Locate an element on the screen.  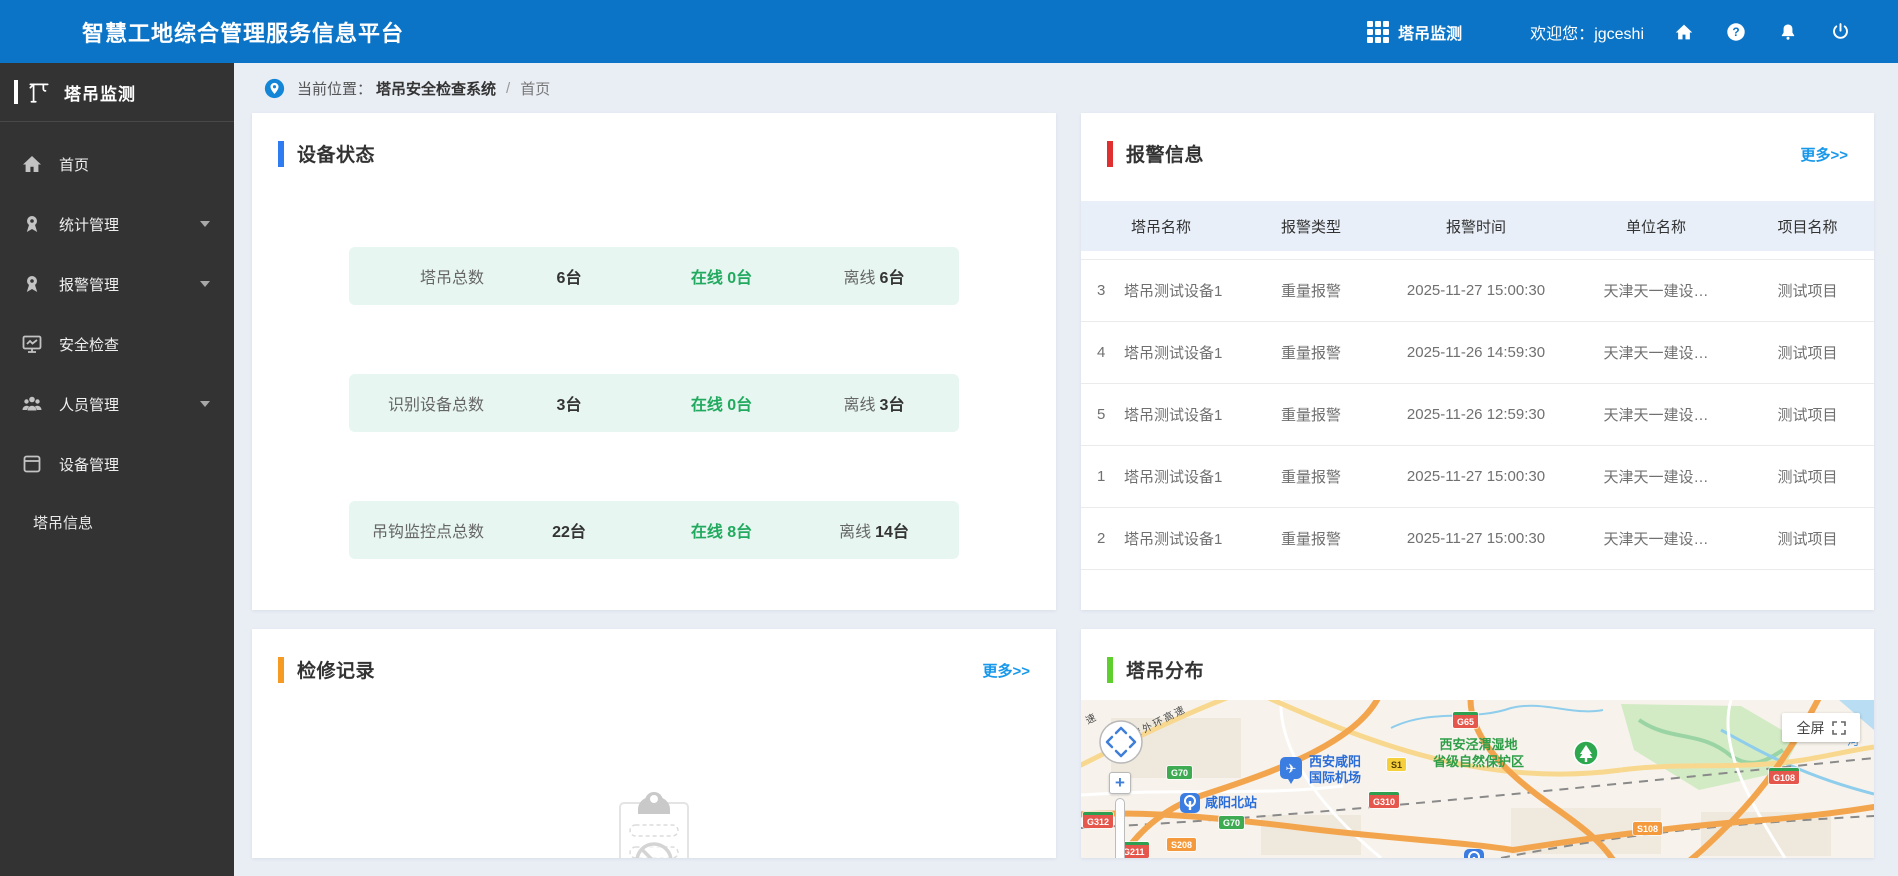
stat-total: 3台 is located at coordinates (569, 405).